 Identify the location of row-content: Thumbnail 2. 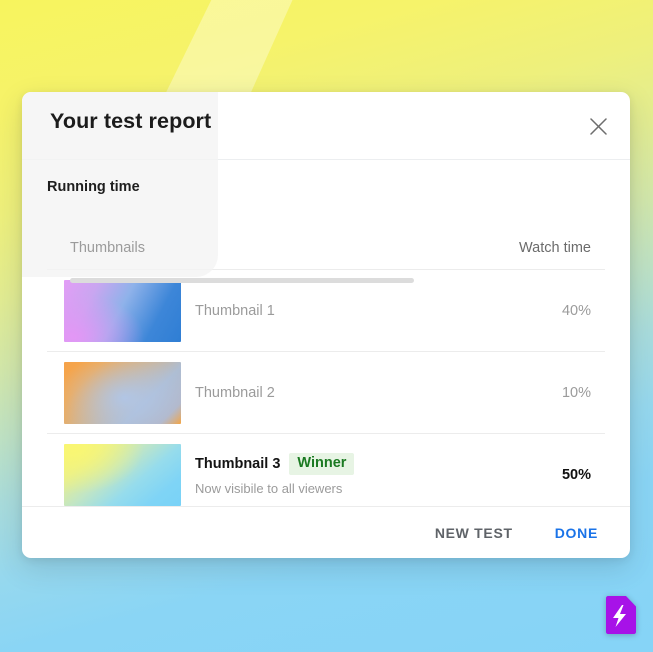
(378, 393).